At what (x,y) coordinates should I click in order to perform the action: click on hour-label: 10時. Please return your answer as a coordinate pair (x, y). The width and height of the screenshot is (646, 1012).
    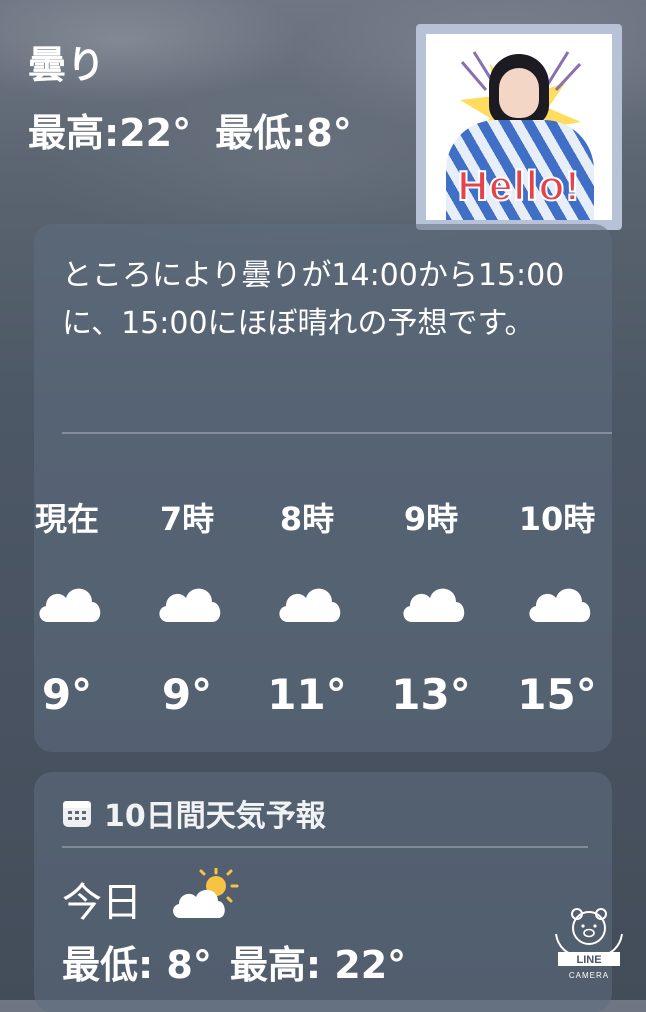
    Looking at the image, I should click on (557, 519).